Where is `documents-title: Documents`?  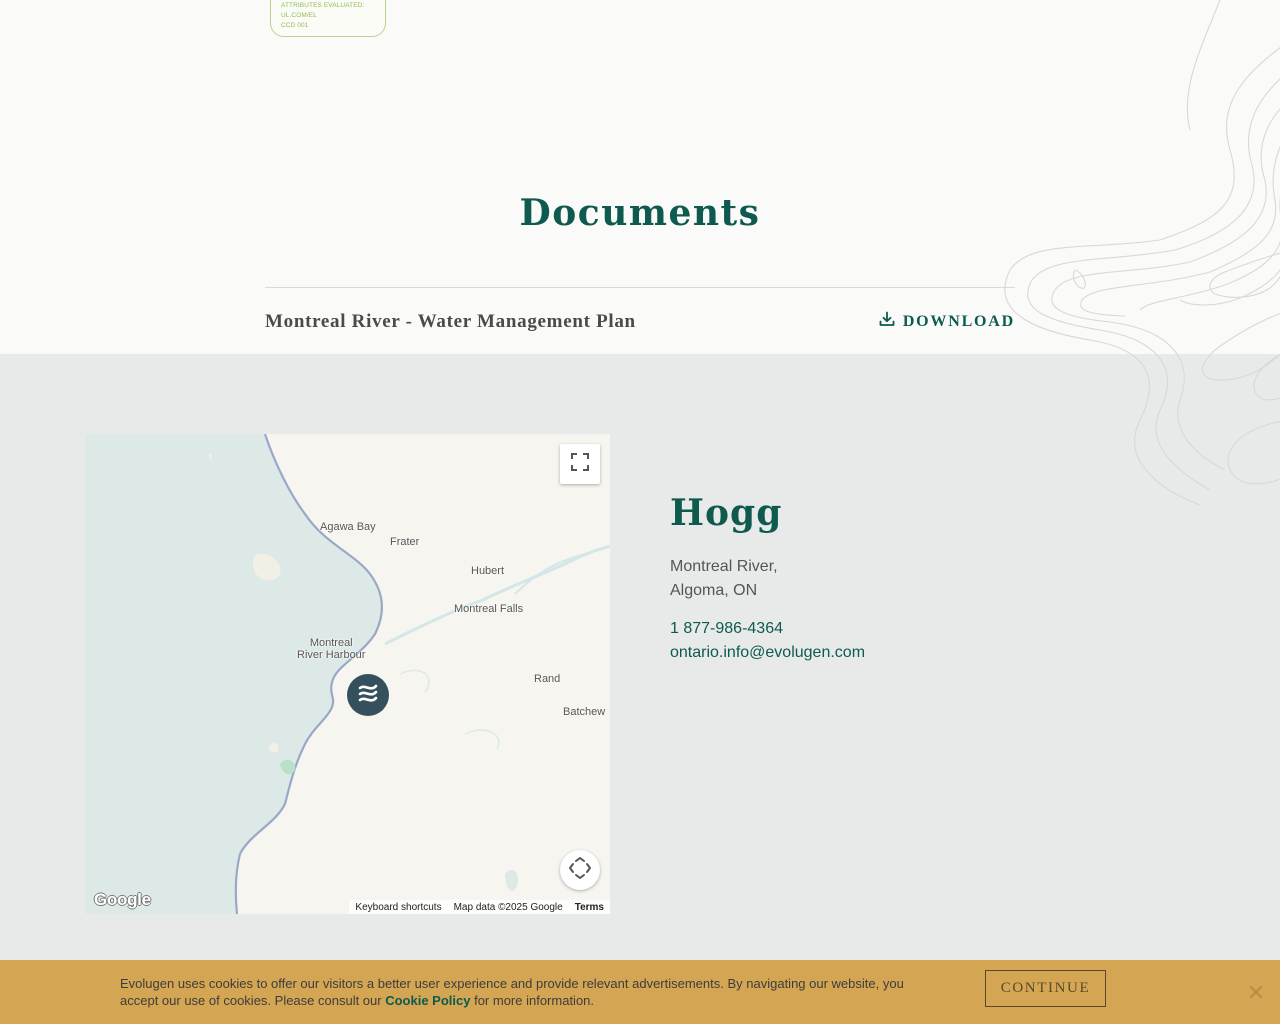
documents-title: Documents is located at coordinates (640, 213).